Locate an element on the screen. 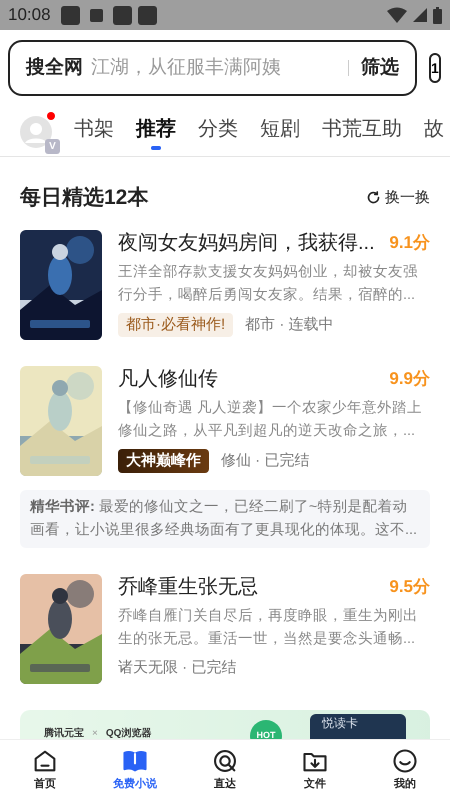 The image size is (450, 801). nav-tab: 我的 is located at coordinates (405, 769).